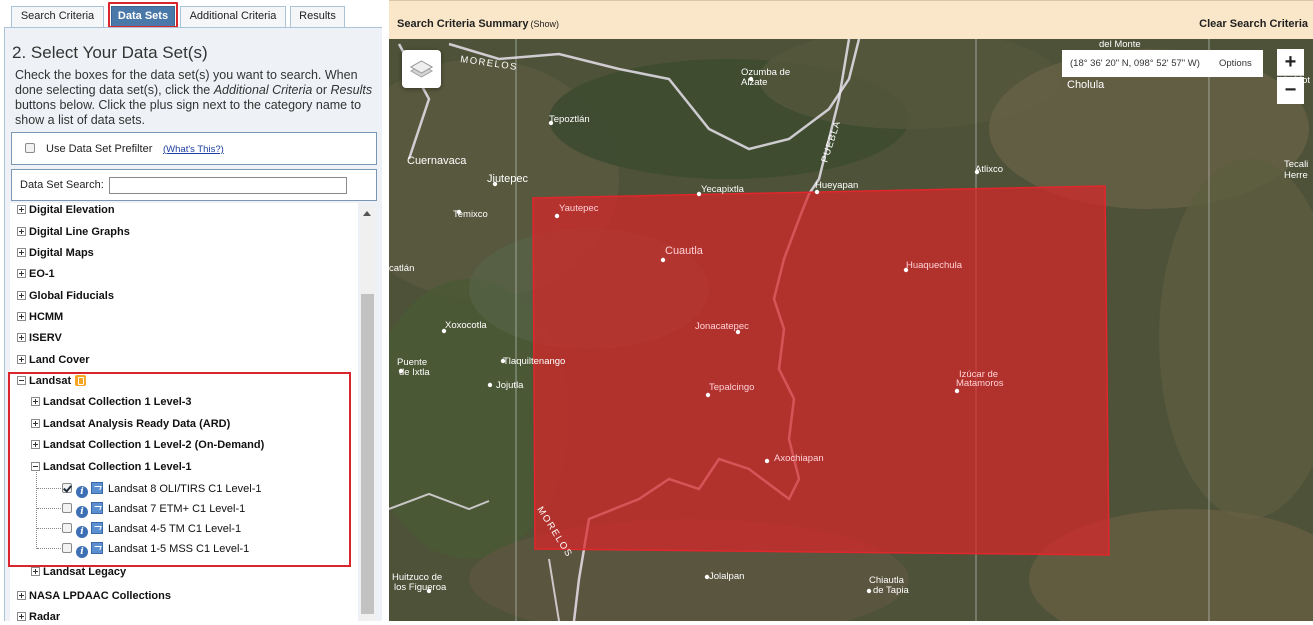  What do you see at coordinates (36, 275) in the screenshot?
I see `tree-item-eo-1: EO-1` at bounding box center [36, 275].